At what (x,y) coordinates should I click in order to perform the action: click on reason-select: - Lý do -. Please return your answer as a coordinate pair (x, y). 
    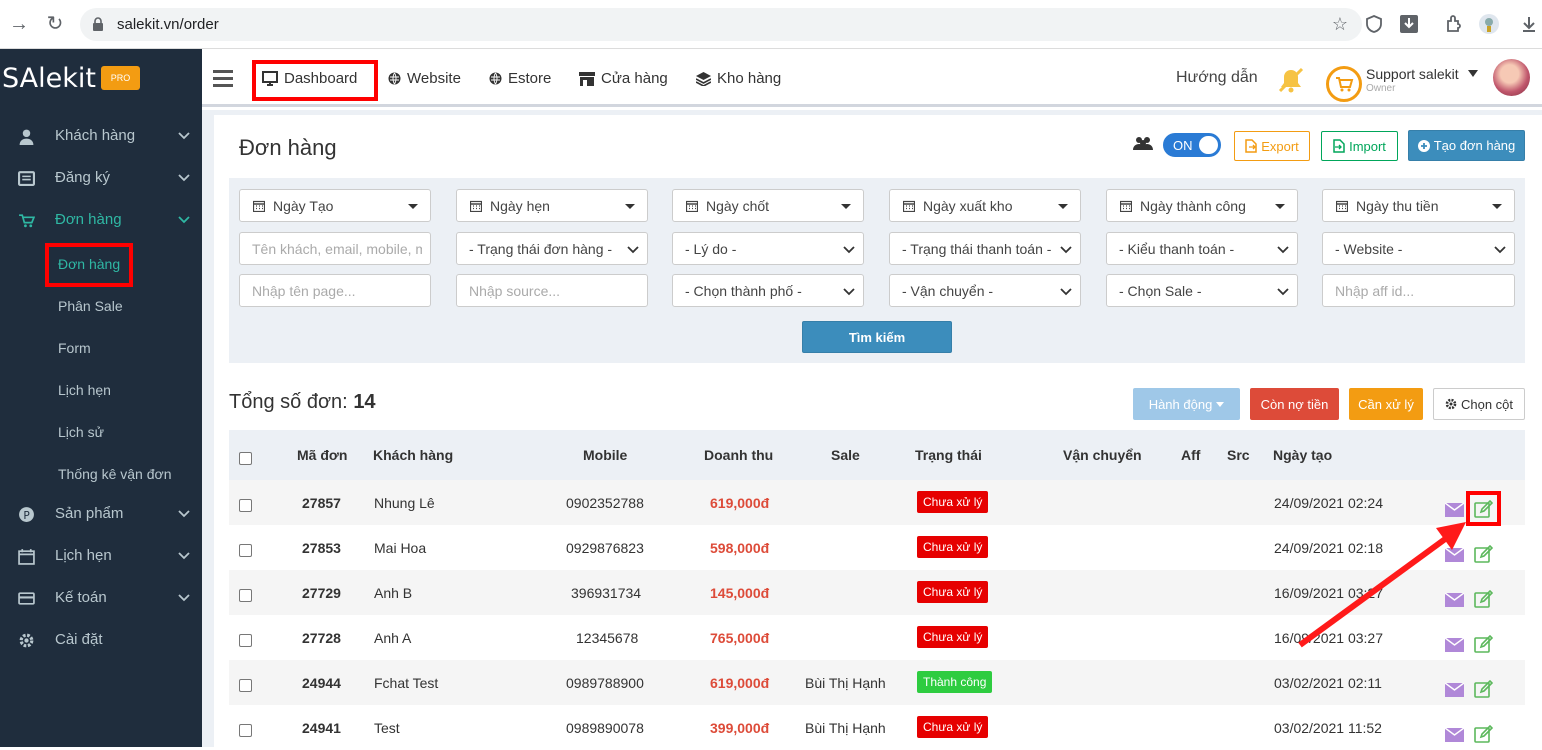
    Looking at the image, I should click on (768, 248).